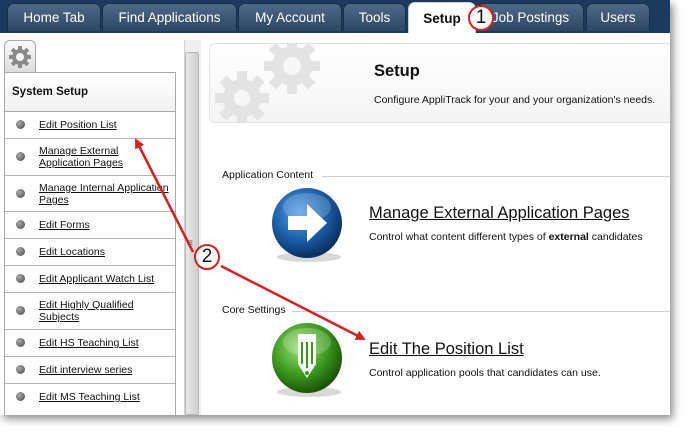 The height and width of the screenshot is (432, 685). What do you see at coordinates (164, 195) in the screenshot?
I see `arrow-to-edit-position-list` at bounding box center [164, 195].